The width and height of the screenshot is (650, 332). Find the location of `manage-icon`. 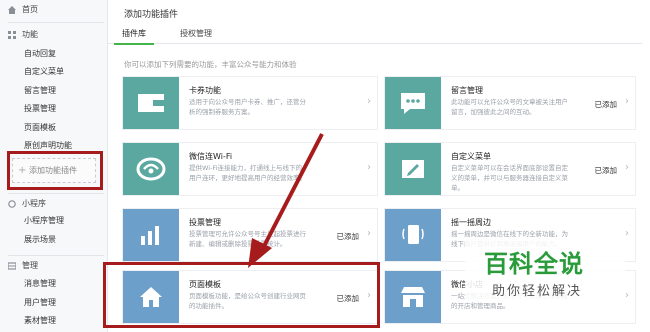

manage-icon is located at coordinates (12, 266).